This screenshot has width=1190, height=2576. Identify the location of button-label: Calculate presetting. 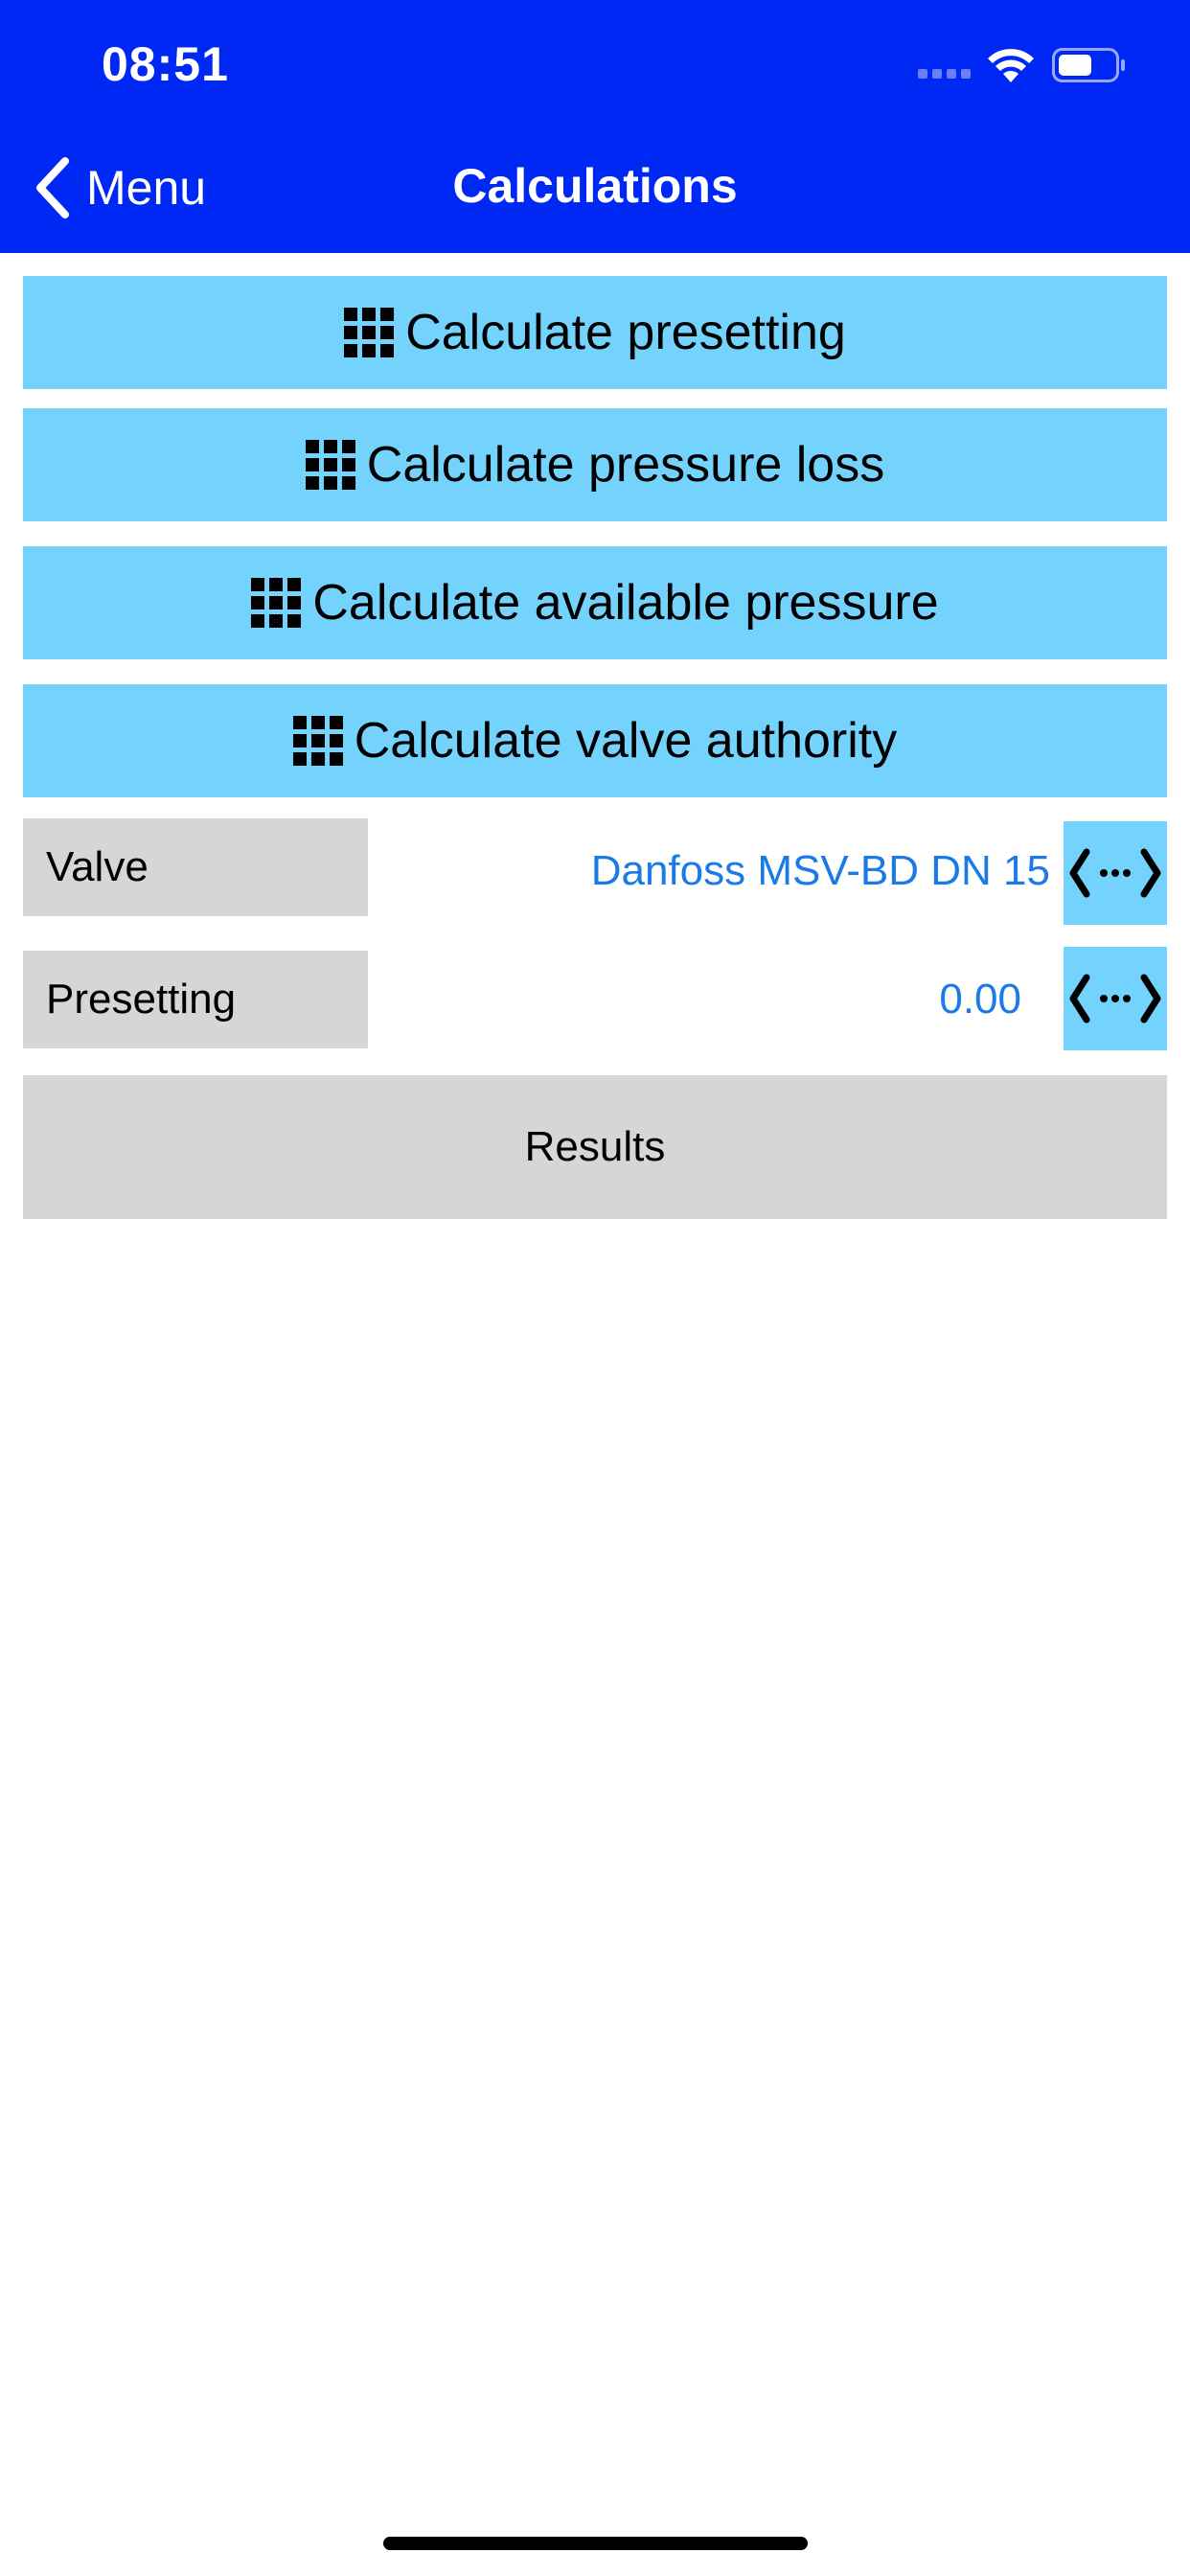
(625, 332).